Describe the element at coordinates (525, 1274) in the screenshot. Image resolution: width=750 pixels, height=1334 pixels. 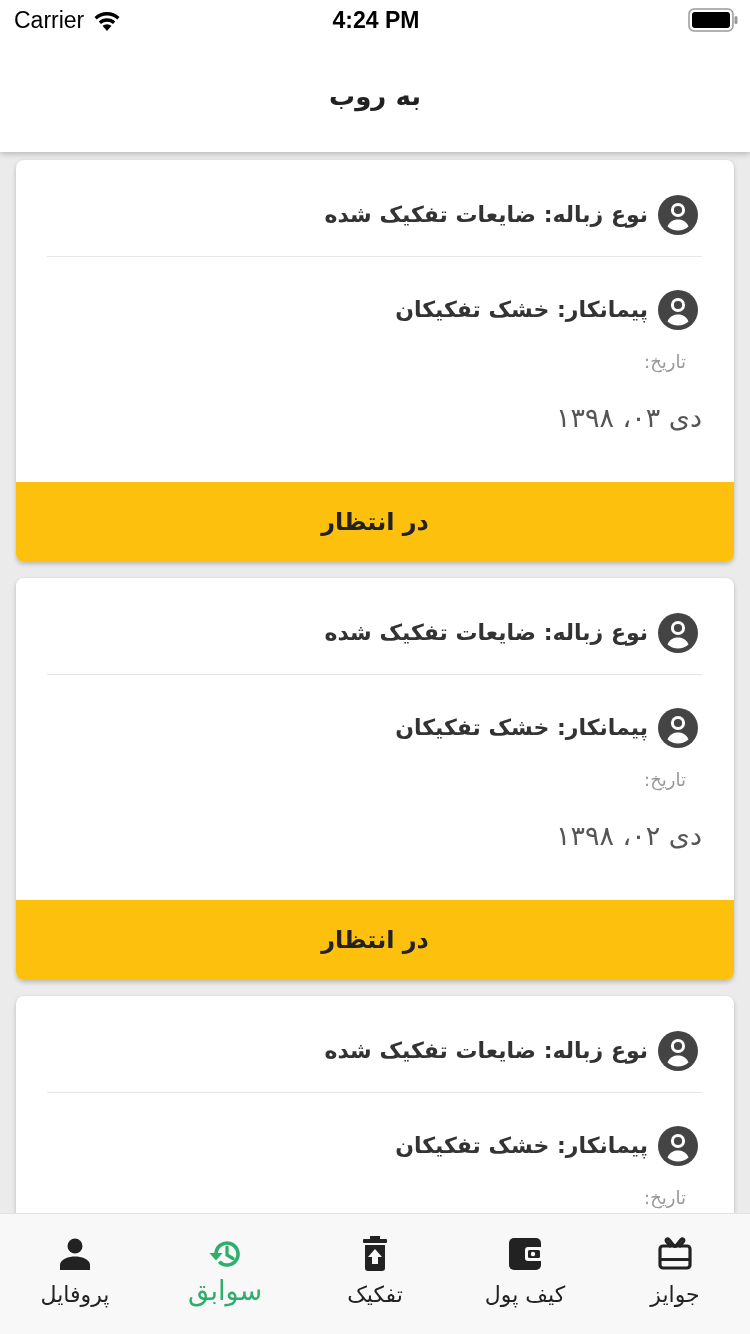
I see `nav-tab: کیف پول` at that location.